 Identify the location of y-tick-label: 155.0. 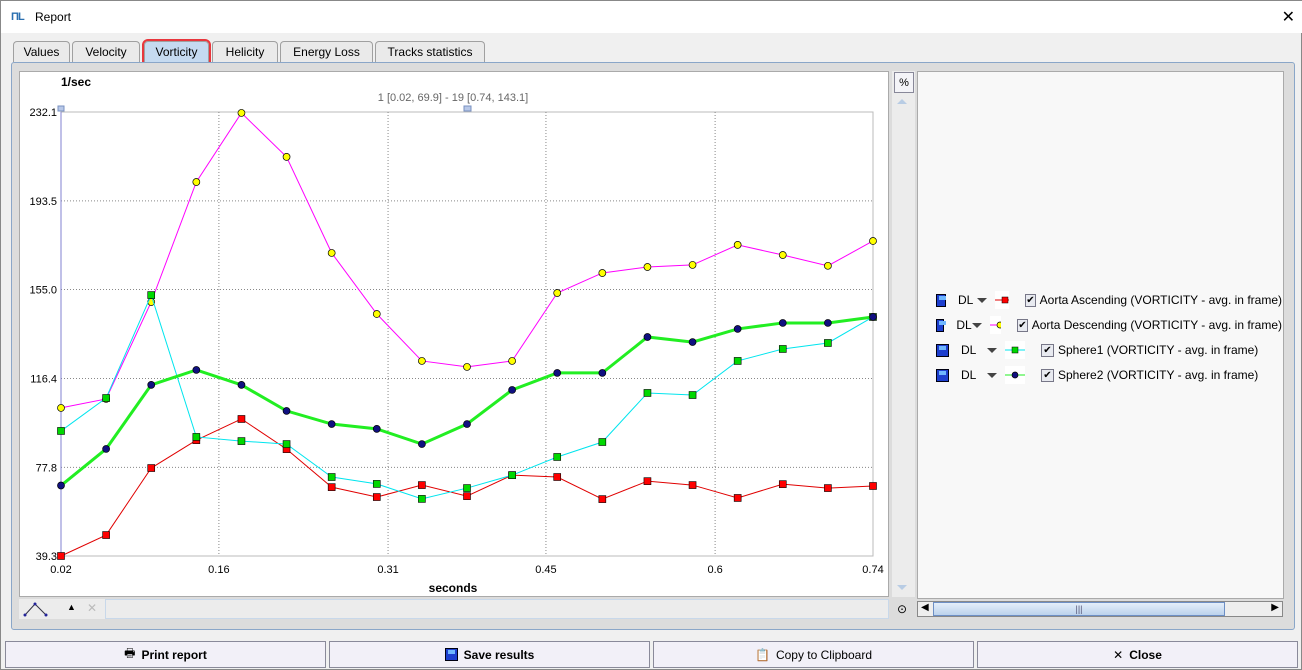
(43, 291).